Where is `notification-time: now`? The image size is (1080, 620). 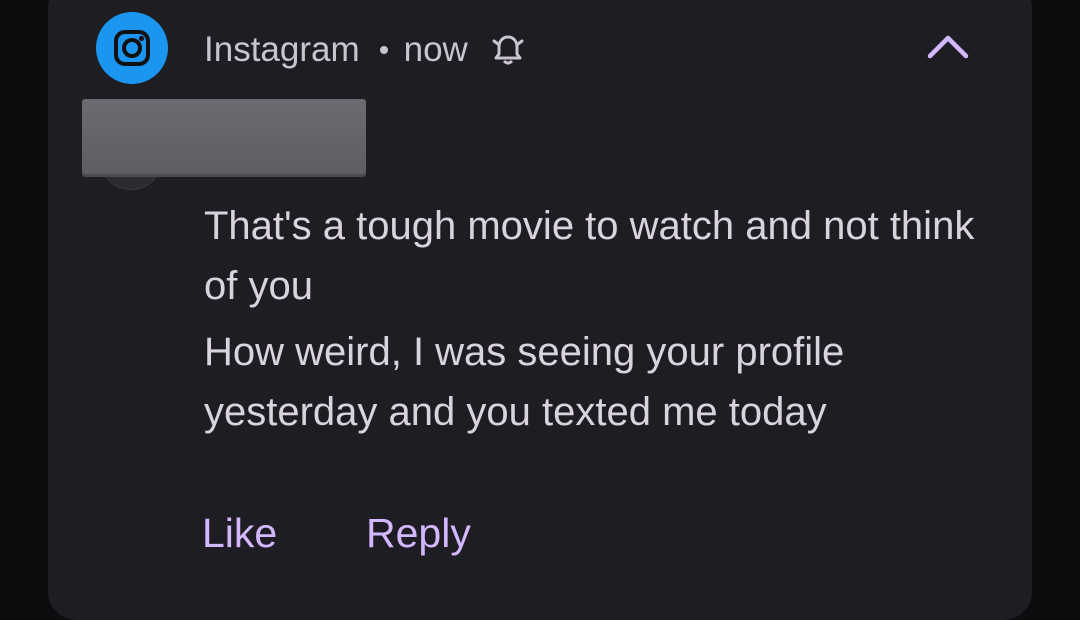 notification-time: now is located at coordinates (435, 49).